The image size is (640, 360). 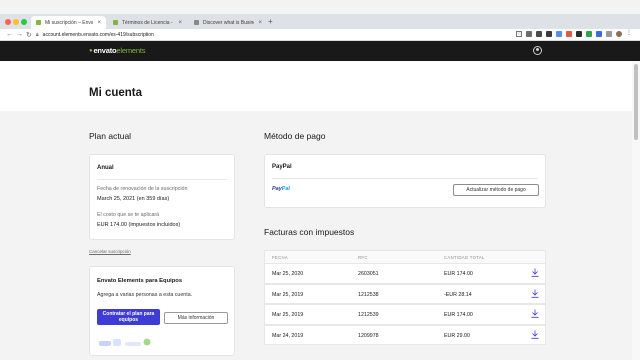 What do you see at coordinates (37, 35) in the screenshot?
I see `lock-icon: 🔒︎` at bounding box center [37, 35].